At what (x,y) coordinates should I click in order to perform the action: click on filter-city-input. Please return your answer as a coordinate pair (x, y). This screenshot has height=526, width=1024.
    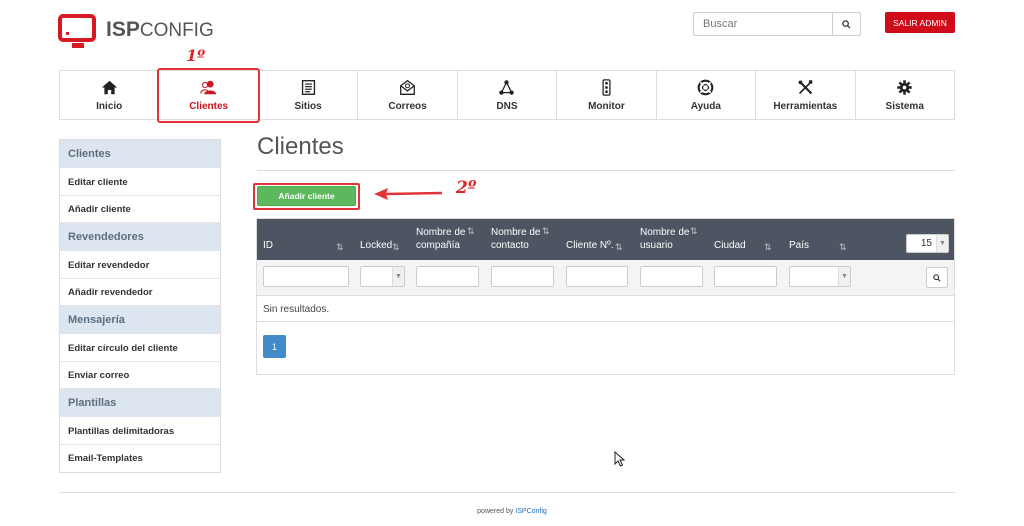
    Looking at the image, I should click on (745, 276).